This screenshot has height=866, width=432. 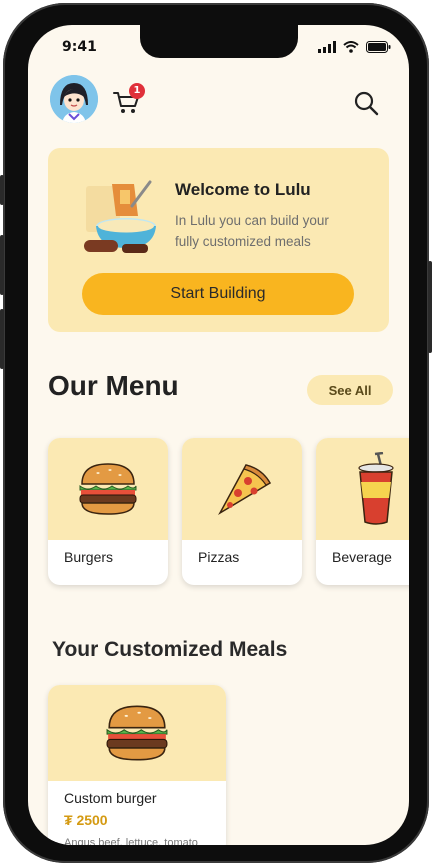 What do you see at coordinates (350, 390) in the screenshot?
I see `see-all-button: See All` at bounding box center [350, 390].